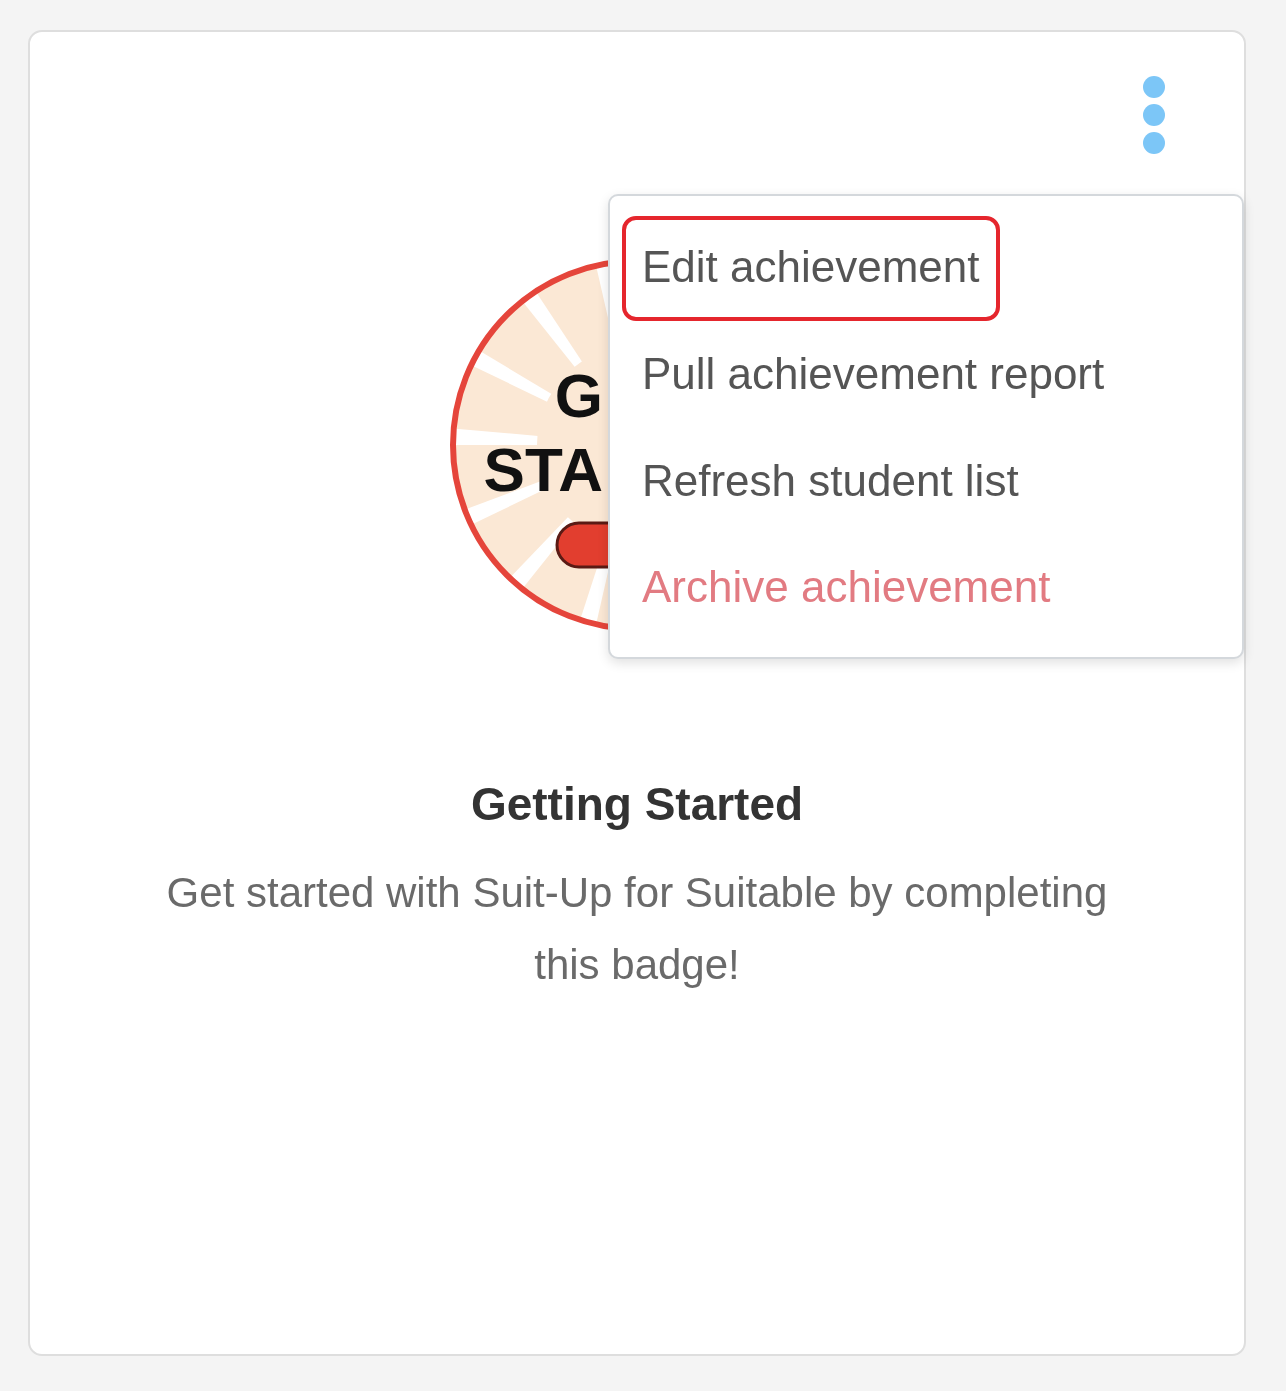 This screenshot has height=1391, width=1286. Describe the element at coordinates (543, 469) in the screenshot. I see `badge-text: STA` at that location.